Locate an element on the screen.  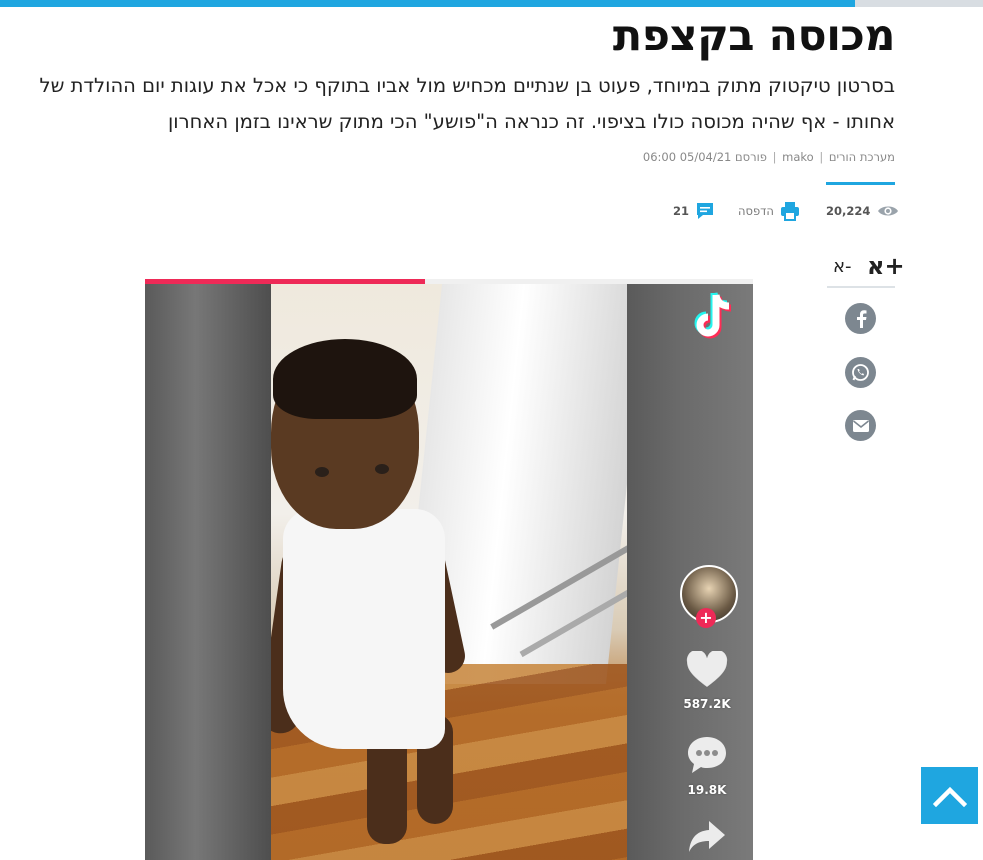
whatsapp-icon is located at coordinates (860, 372).